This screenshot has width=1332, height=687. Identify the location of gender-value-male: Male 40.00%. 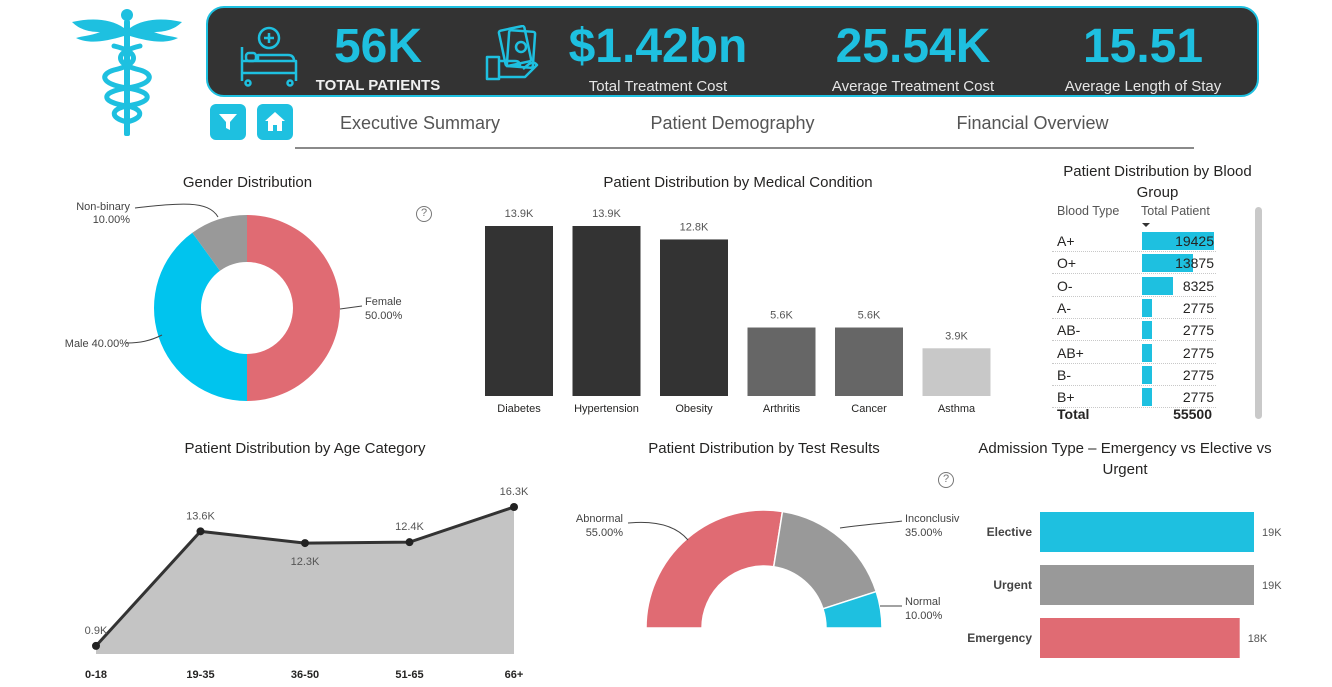
(97, 344).